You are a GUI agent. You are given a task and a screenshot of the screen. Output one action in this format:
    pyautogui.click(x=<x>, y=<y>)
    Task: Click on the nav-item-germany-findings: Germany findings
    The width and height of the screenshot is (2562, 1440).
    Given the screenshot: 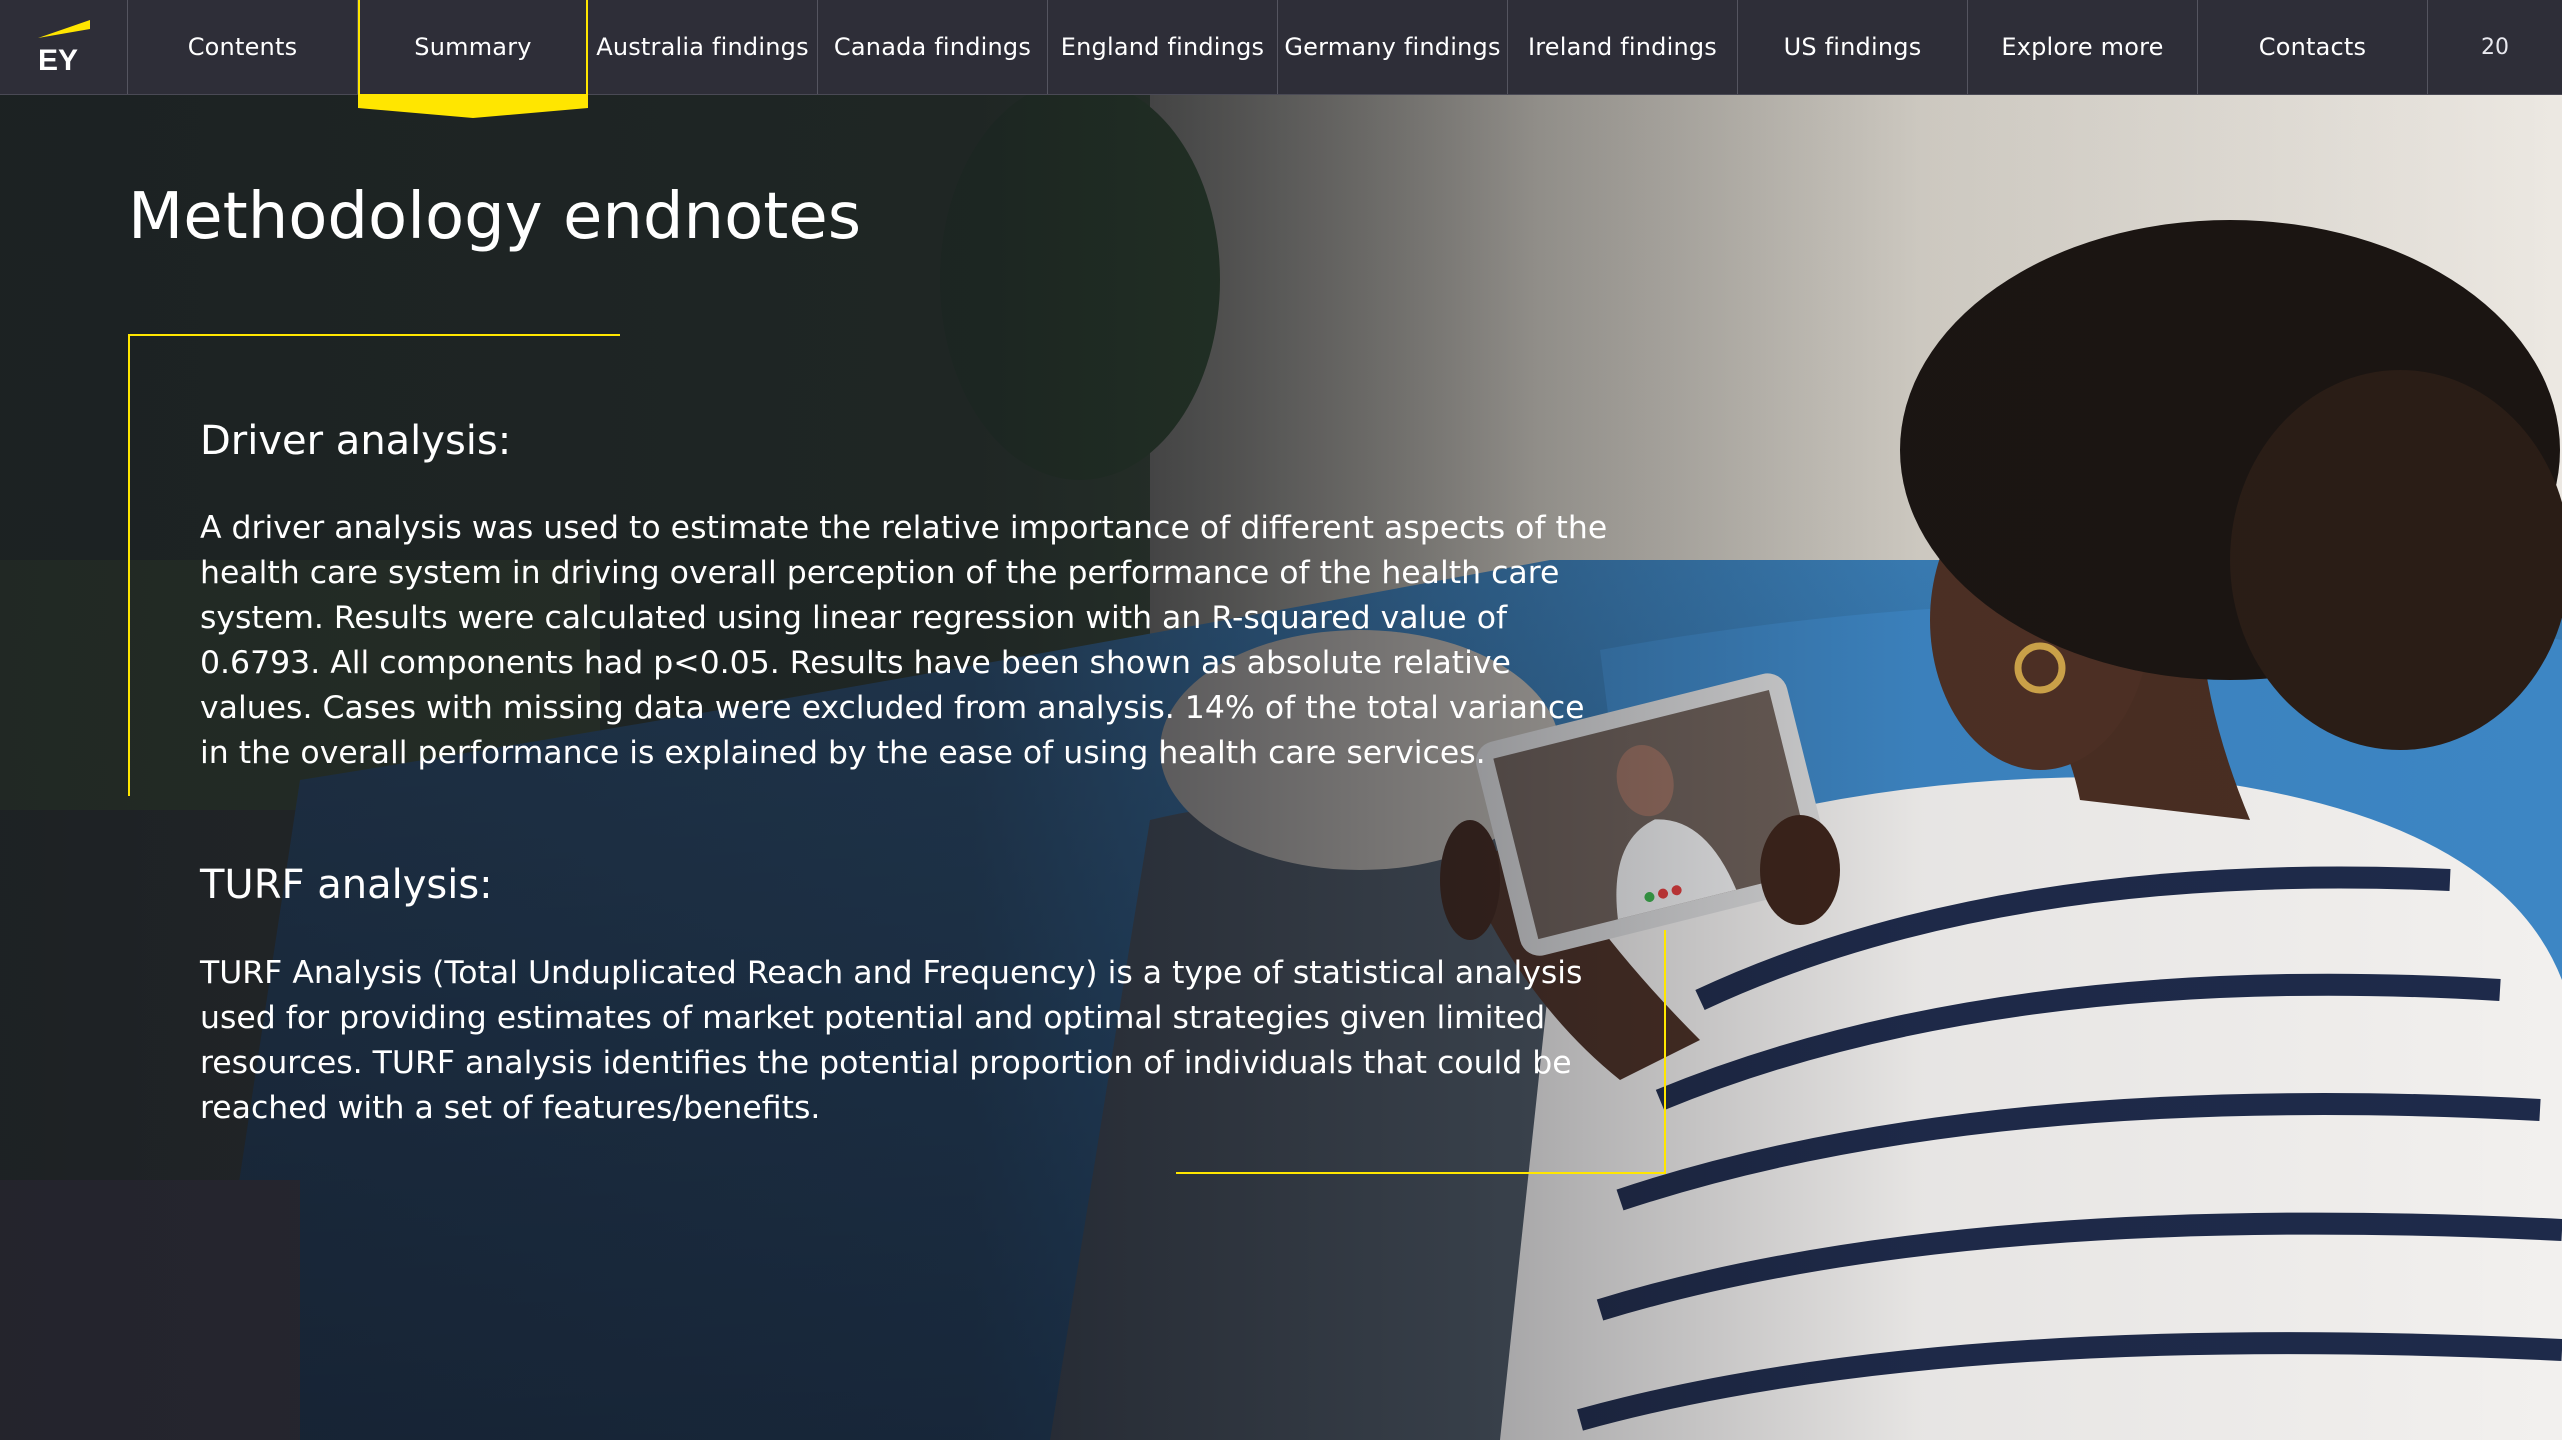 What is the action you would take?
    pyautogui.click(x=1393, y=47)
    